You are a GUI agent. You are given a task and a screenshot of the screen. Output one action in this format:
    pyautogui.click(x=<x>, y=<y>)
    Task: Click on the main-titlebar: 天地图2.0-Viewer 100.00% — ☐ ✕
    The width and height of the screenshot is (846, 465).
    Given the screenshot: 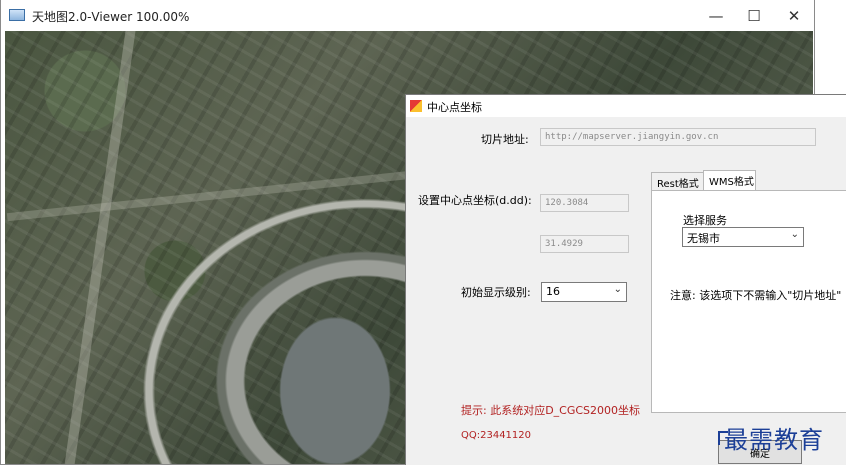 What is the action you would take?
    pyautogui.click(x=407, y=15)
    